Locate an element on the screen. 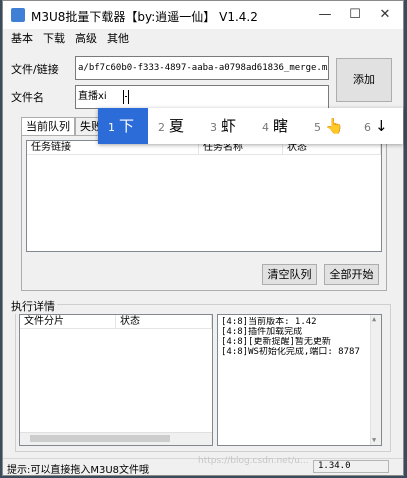  segment-scrollbar is located at coordinates (116, 438).